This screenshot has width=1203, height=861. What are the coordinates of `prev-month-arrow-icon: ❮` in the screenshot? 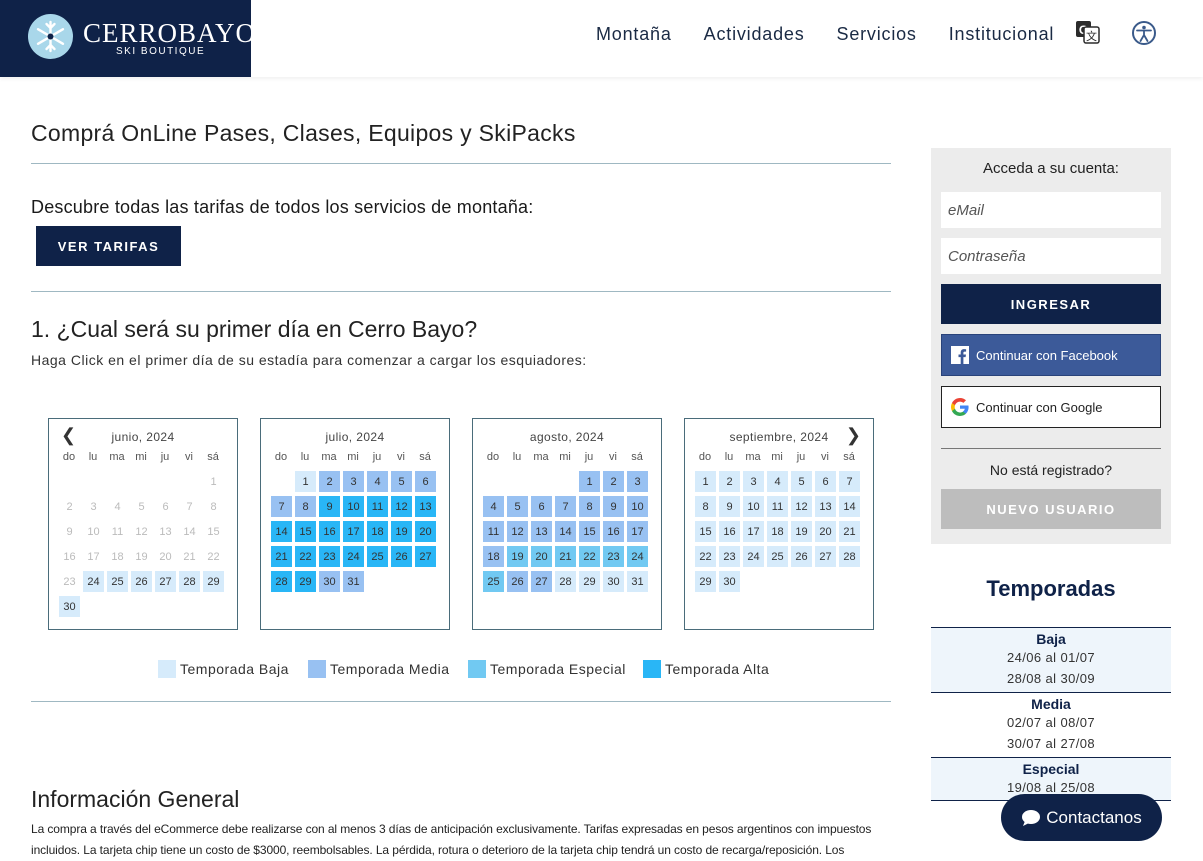 It's located at (68, 435).